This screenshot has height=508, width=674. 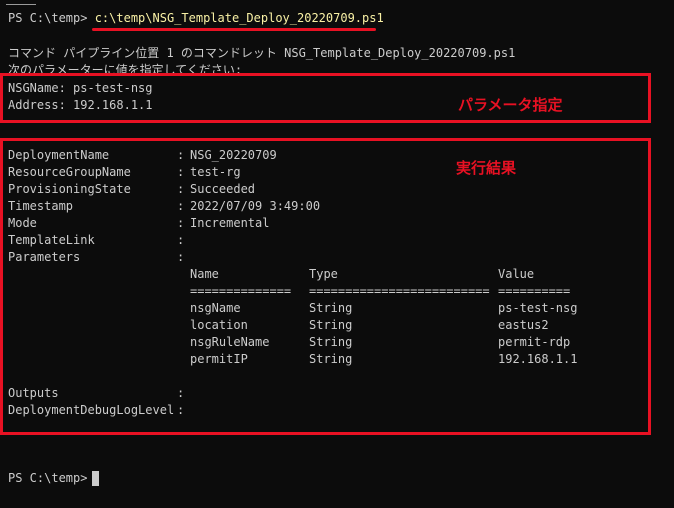 I want to click on result-annotation: 実行結果, so click(x=486, y=168).